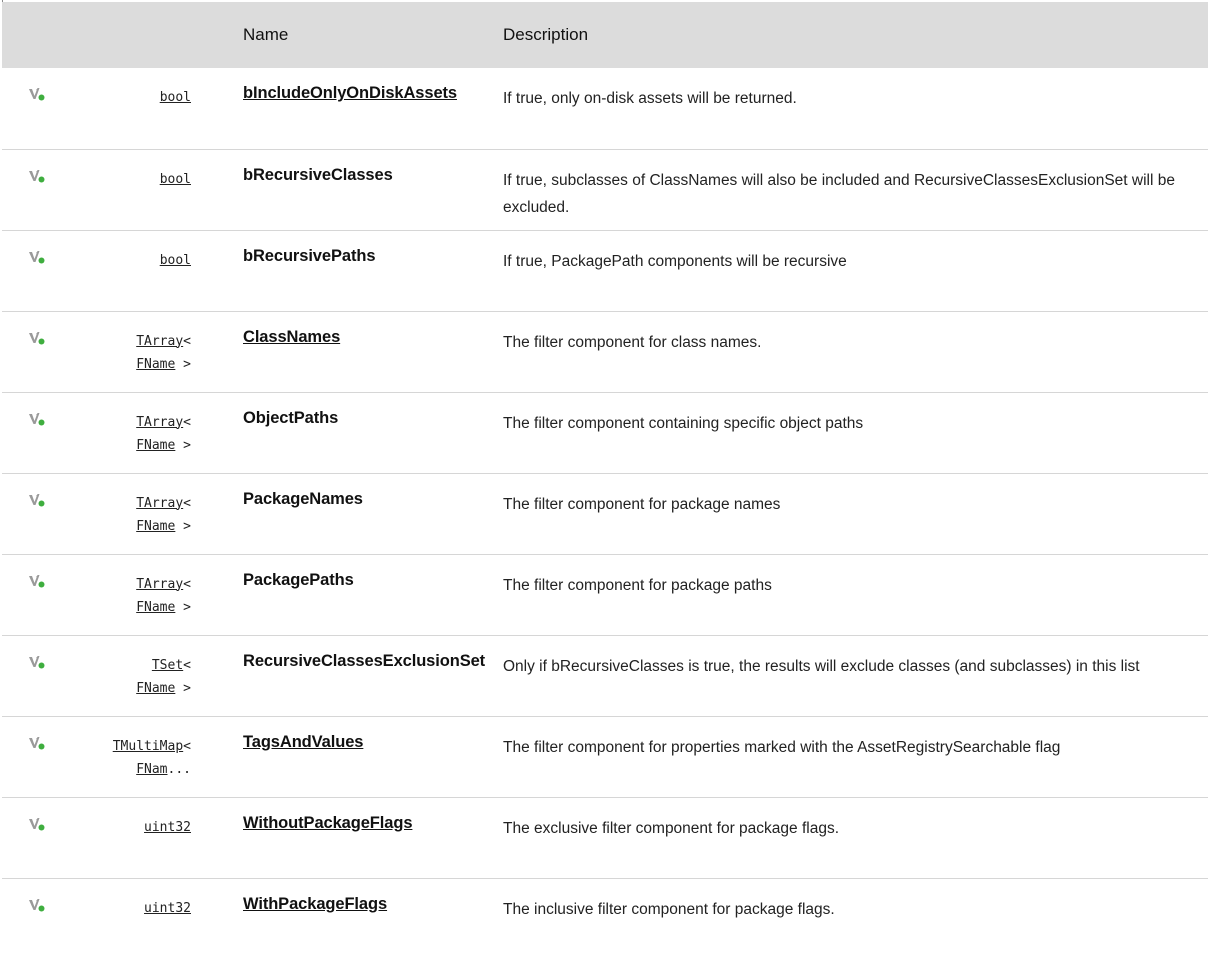  Describe the element at coordinates (642, 504) in the screenshot. I see `variable-description: The filter component for package names` at that location.